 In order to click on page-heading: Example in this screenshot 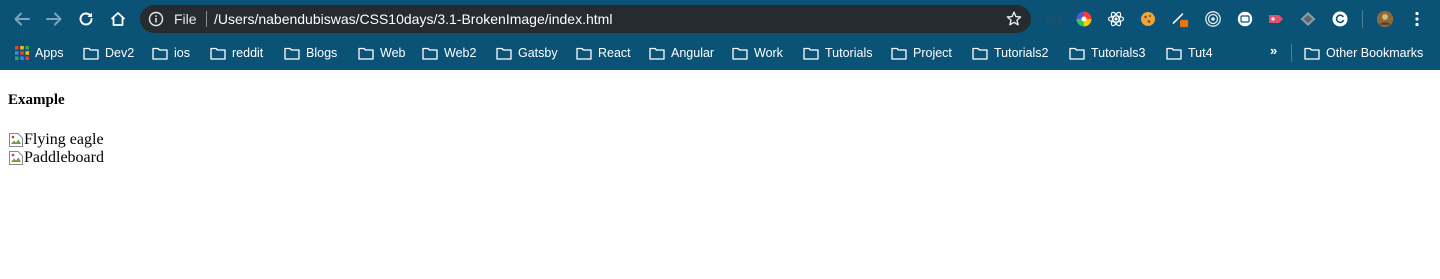, I will do `click(36, 100)`.